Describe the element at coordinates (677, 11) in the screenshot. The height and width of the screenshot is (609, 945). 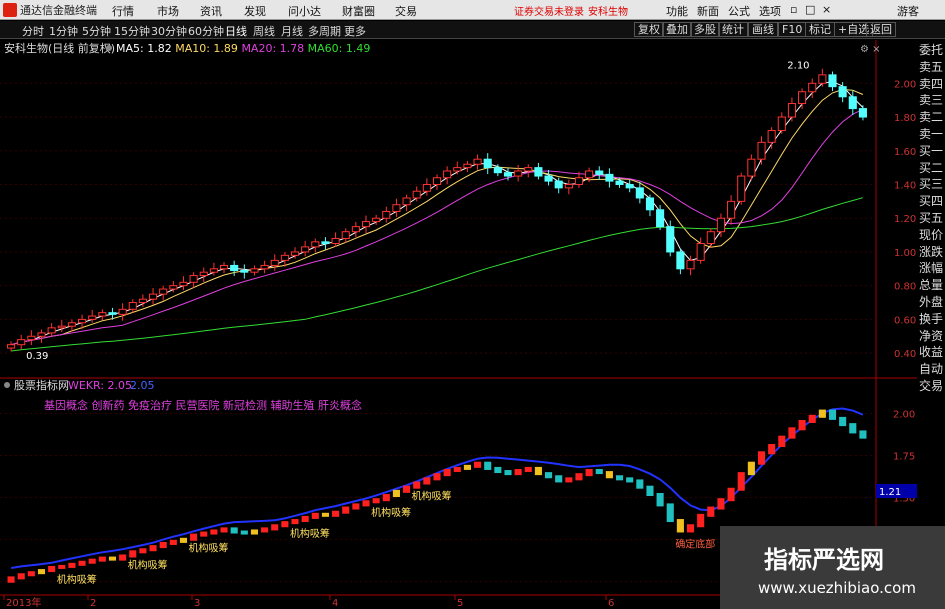
I see `menu-gongneng: 功能` at that location.